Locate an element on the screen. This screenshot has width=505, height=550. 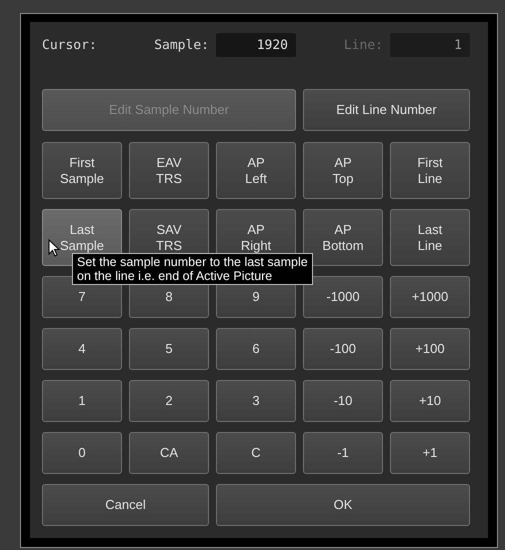
keypad-key: -1 is located at coordinates (343, 453).